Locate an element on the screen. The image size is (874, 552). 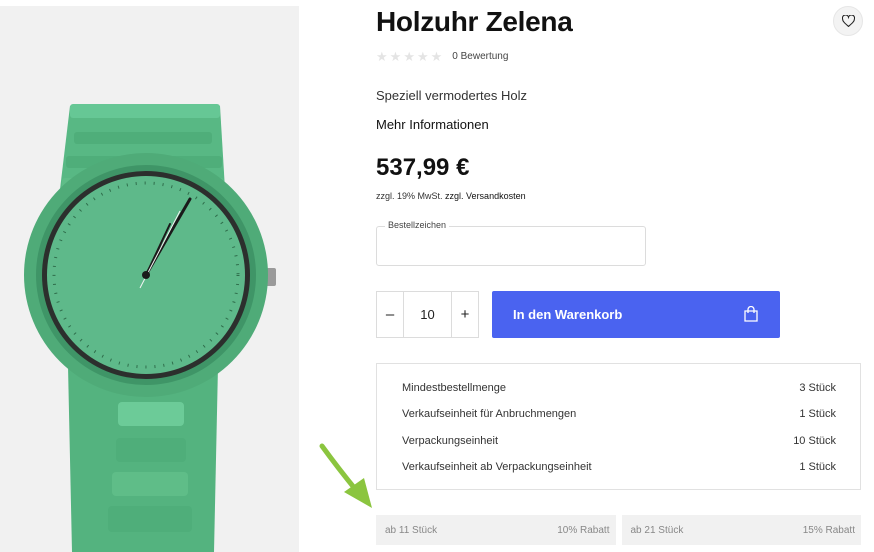
tier-discount: 10% Rabatt is located at coordinates (583, 530).